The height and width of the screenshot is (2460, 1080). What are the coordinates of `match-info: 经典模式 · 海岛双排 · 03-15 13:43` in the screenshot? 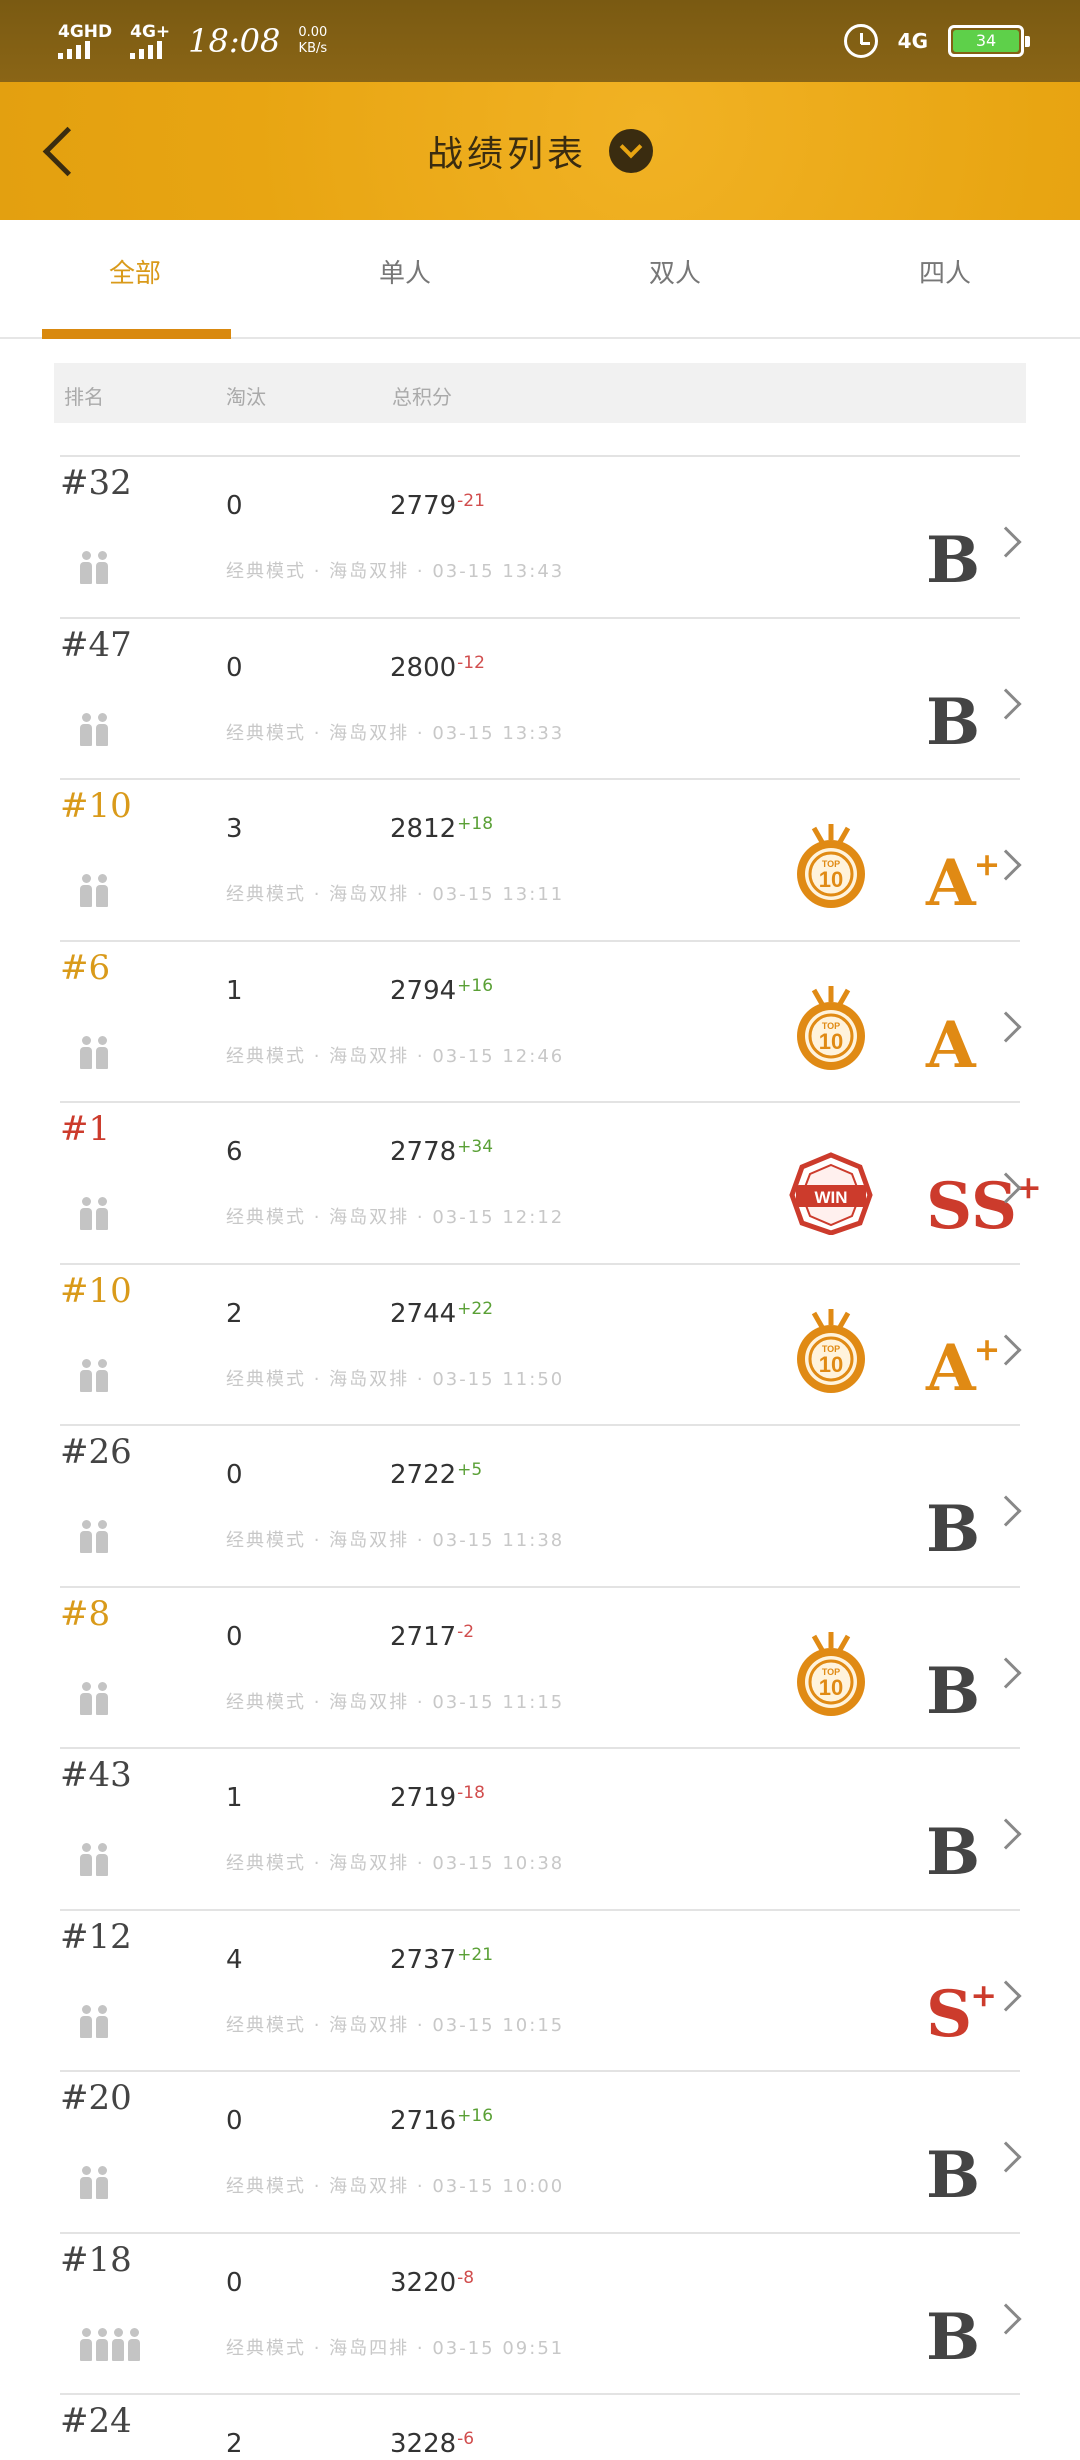 It's located at (395, 571).